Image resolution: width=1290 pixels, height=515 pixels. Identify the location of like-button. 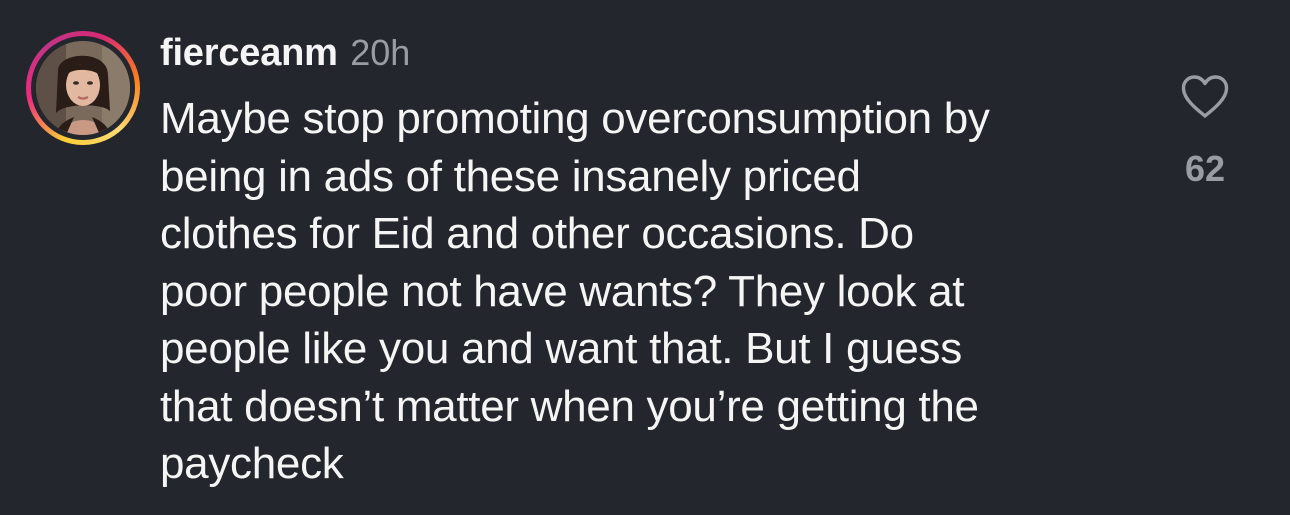
(1205, 97).